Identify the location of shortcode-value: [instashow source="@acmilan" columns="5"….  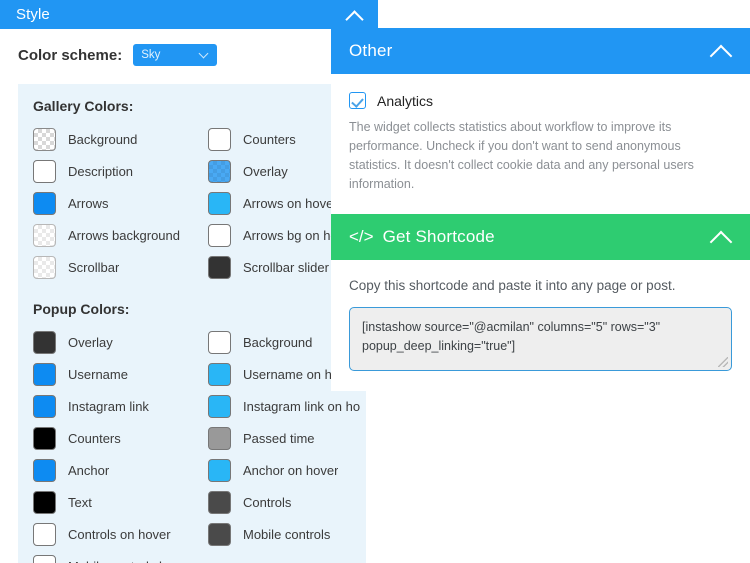
(511, 336).